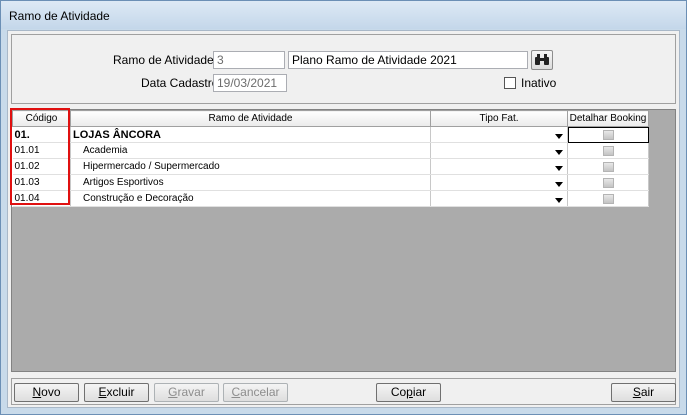 The image size is (687, 415). What do you see at coordinates (608, 118) in the screenshot?
I see `column-header-detalhar-booking: Detalhar Booking` at bounding box center [608, 118].